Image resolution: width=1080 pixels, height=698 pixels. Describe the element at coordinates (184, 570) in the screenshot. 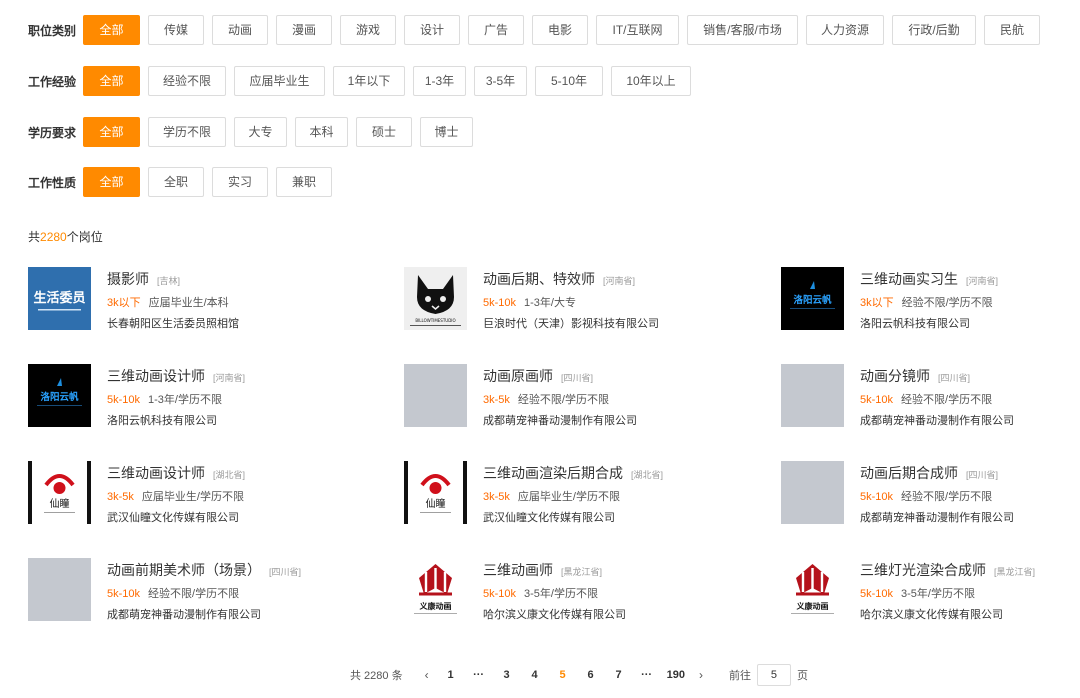

I see `job-title: 动画前期美术师（场景）` at that location.